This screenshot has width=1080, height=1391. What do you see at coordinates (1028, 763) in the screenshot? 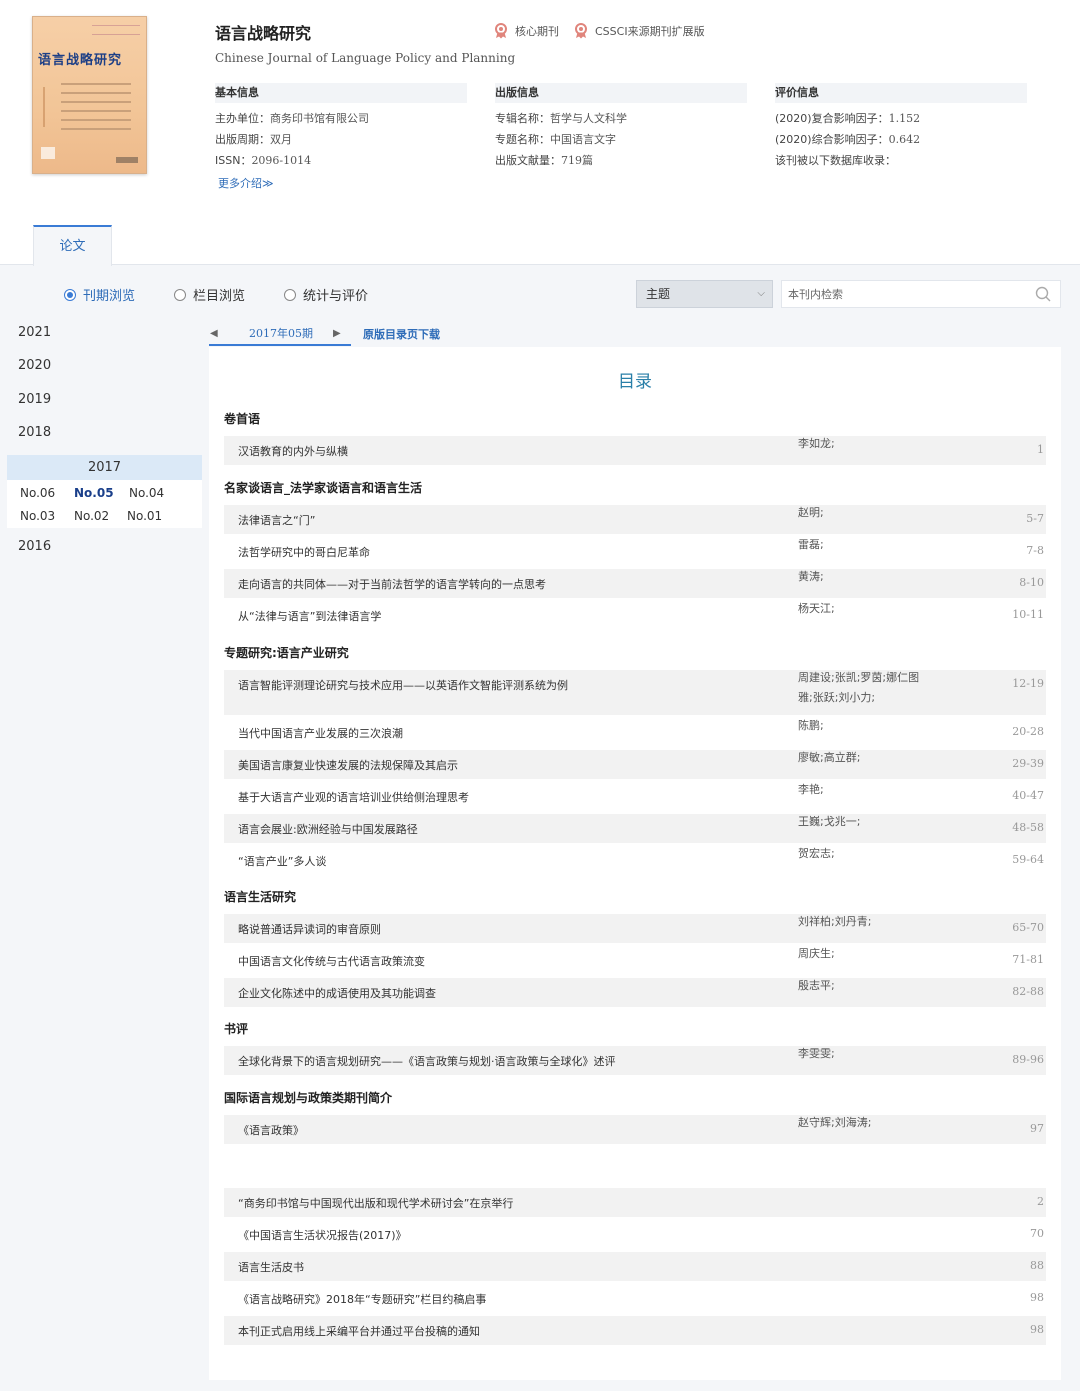
I see `article-pages: 29-39` at bounding box center [1028, 763].